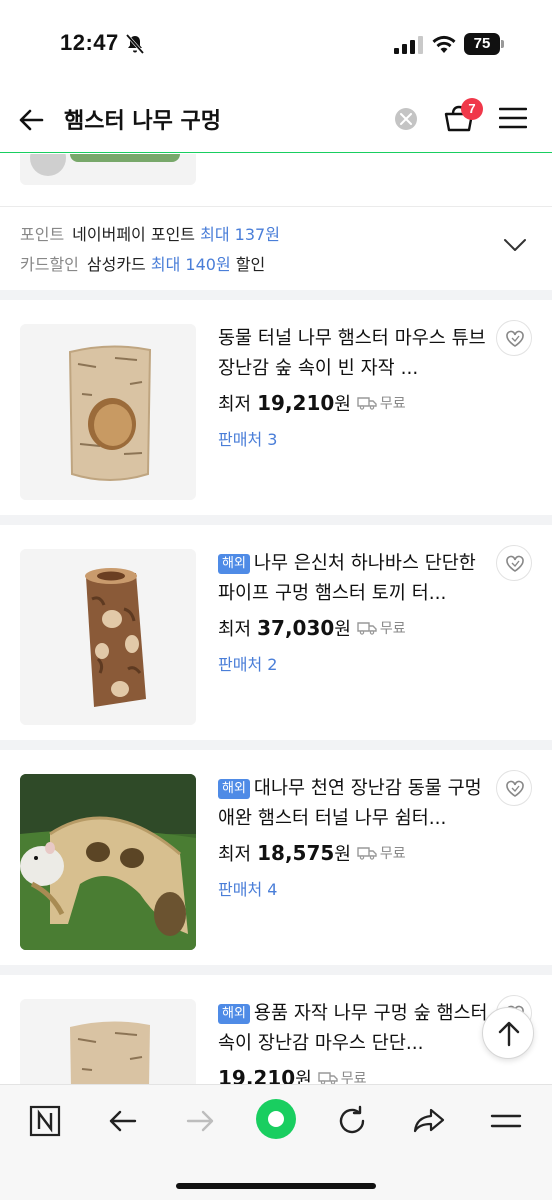 This screenshot has height=1200, width=552. Describe the element at coordinates (32, 120) in the screenshot. I see `arrow-left-icon` at that location.